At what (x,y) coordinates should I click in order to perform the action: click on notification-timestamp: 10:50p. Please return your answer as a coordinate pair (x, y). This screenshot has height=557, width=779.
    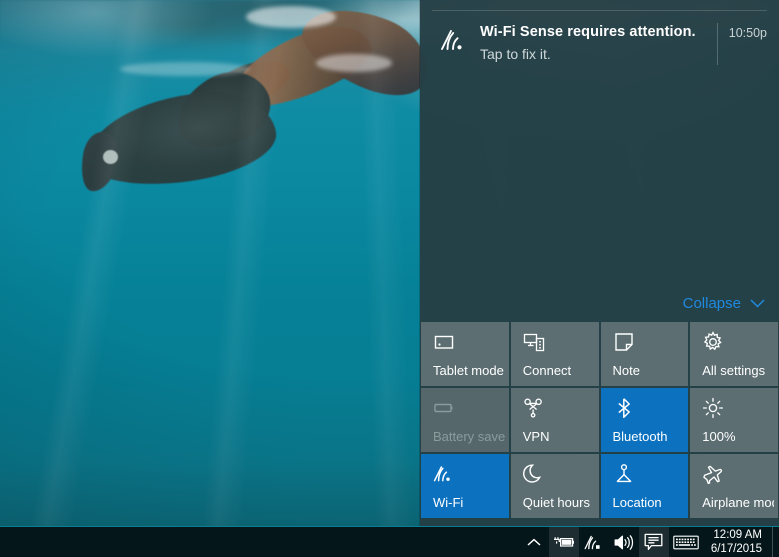
    Looking at the image, I should click on (747, 33).